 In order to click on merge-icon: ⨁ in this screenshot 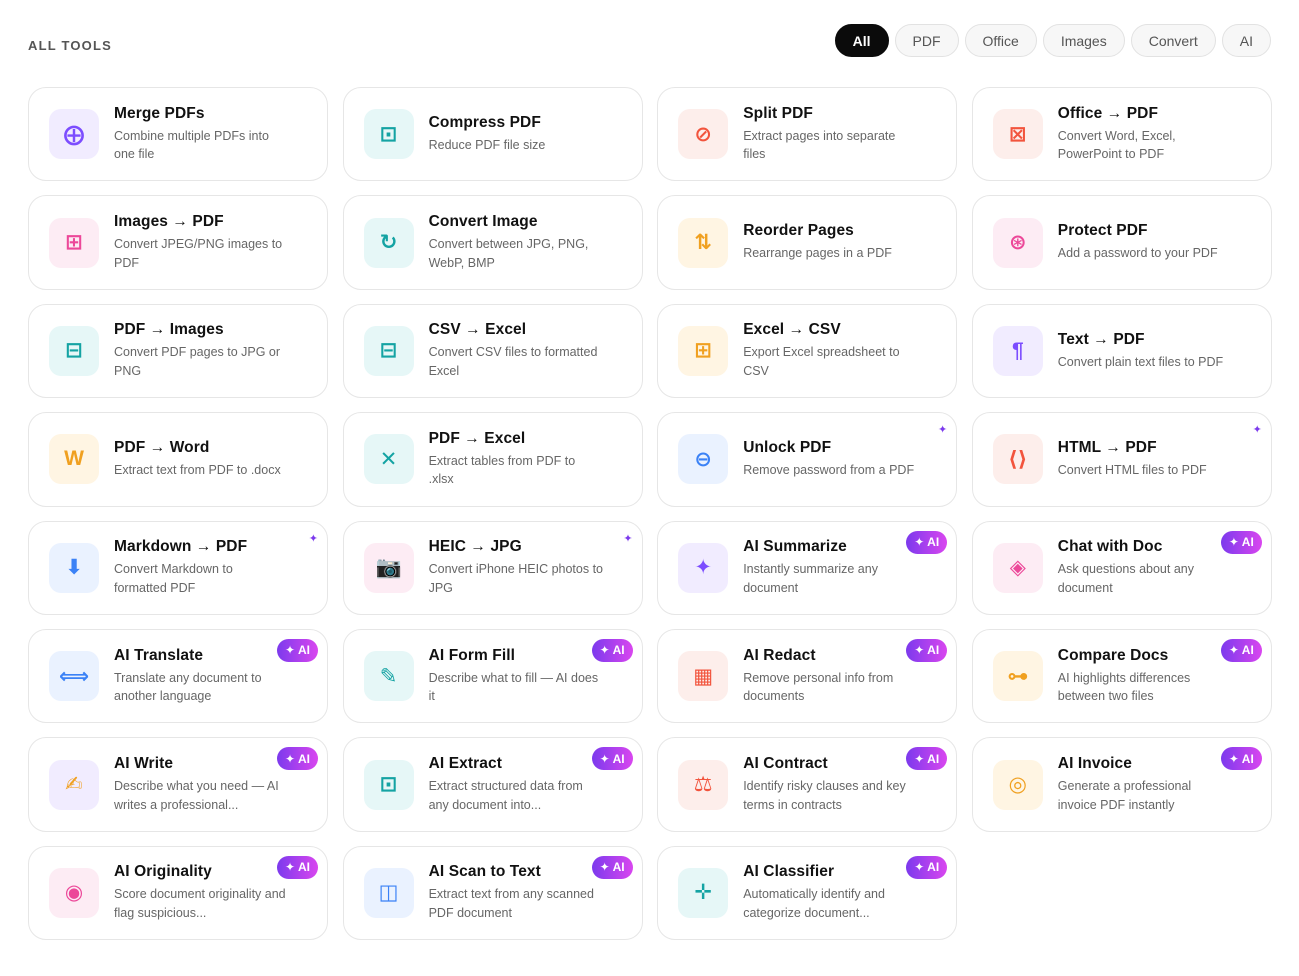, I will do `click(74, 134)`.